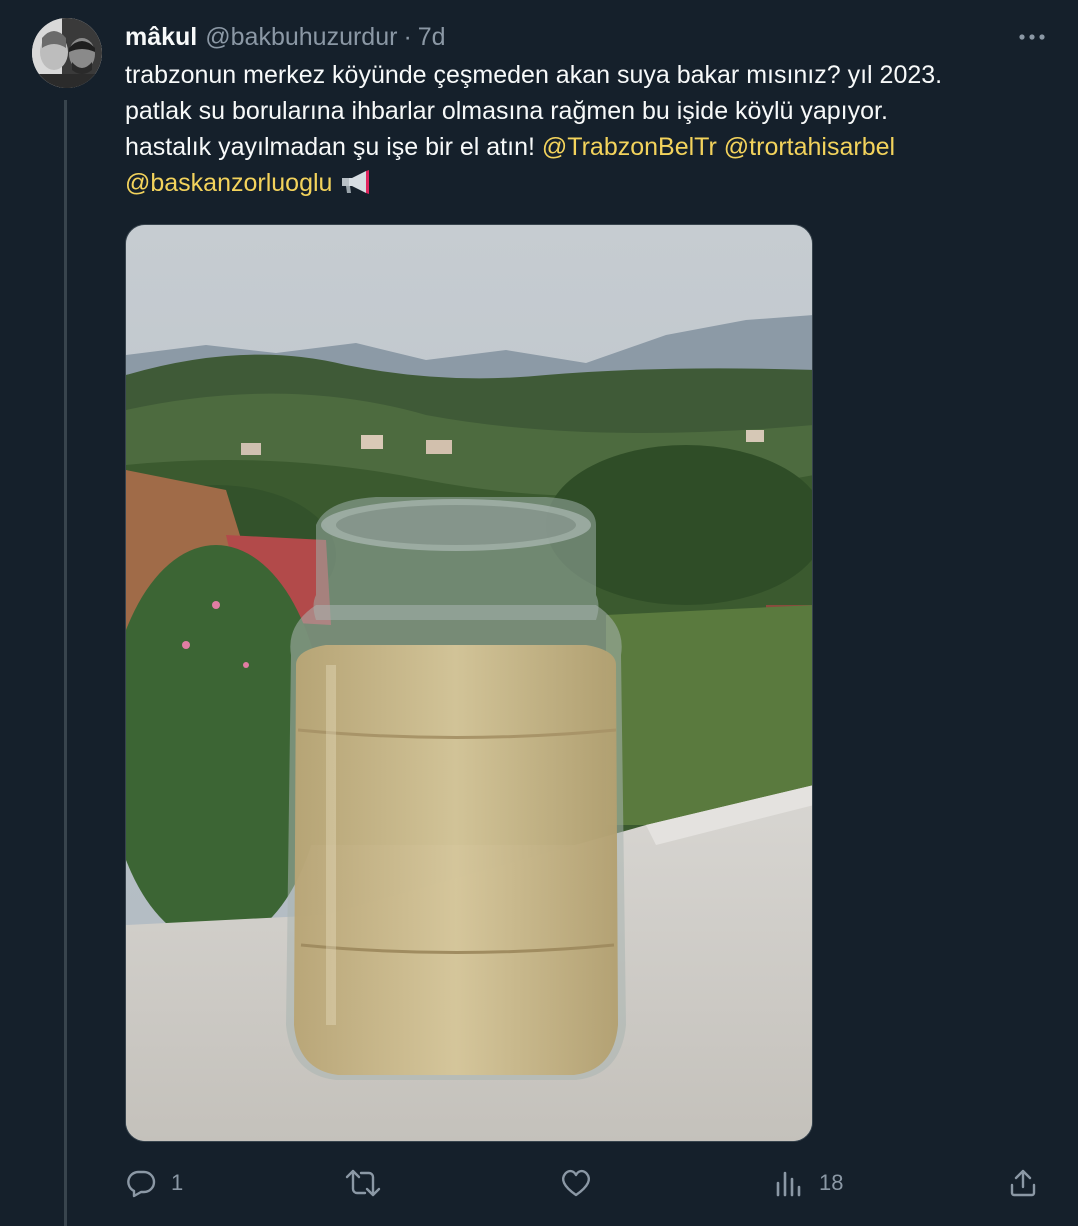  I want to click on mention-trabzonbeltr: @TrabzonBelTr, so click(629, 147).